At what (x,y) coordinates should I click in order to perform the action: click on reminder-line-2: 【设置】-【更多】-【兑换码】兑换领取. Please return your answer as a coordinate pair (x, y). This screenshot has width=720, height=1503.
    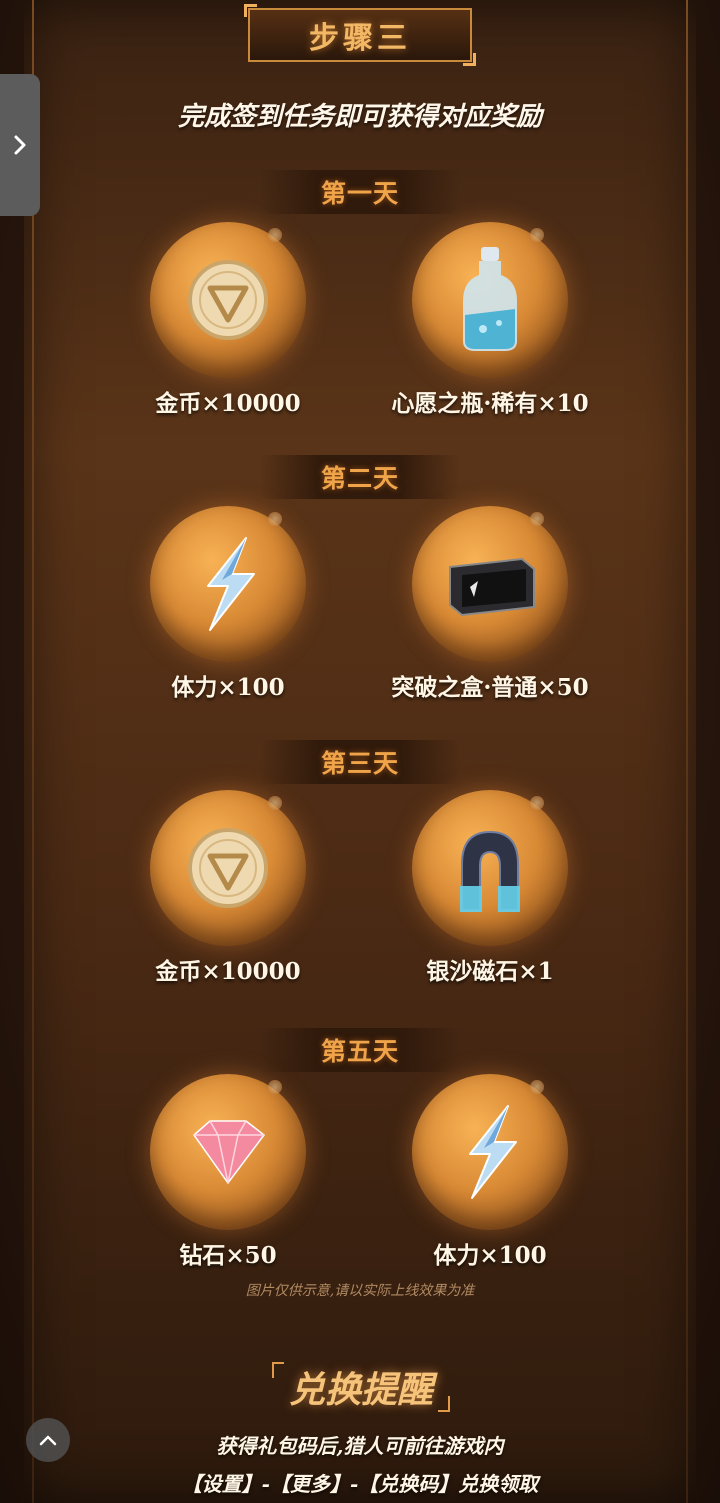
    Looking at the image, I should click on (360, 1484).